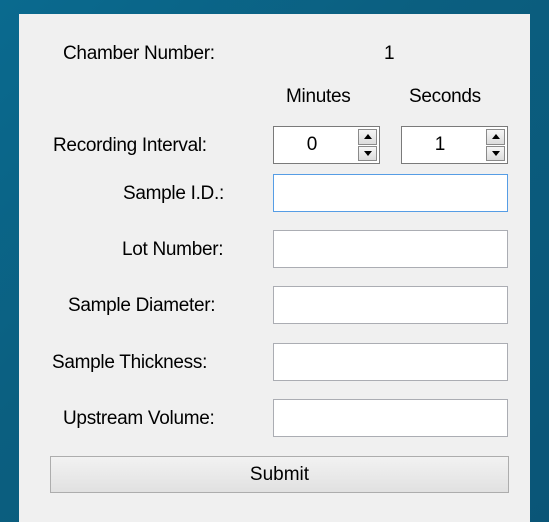  Describe the element at coordinates (440, 145) in the screenshot. I see `seconds-value: 1` at that location.